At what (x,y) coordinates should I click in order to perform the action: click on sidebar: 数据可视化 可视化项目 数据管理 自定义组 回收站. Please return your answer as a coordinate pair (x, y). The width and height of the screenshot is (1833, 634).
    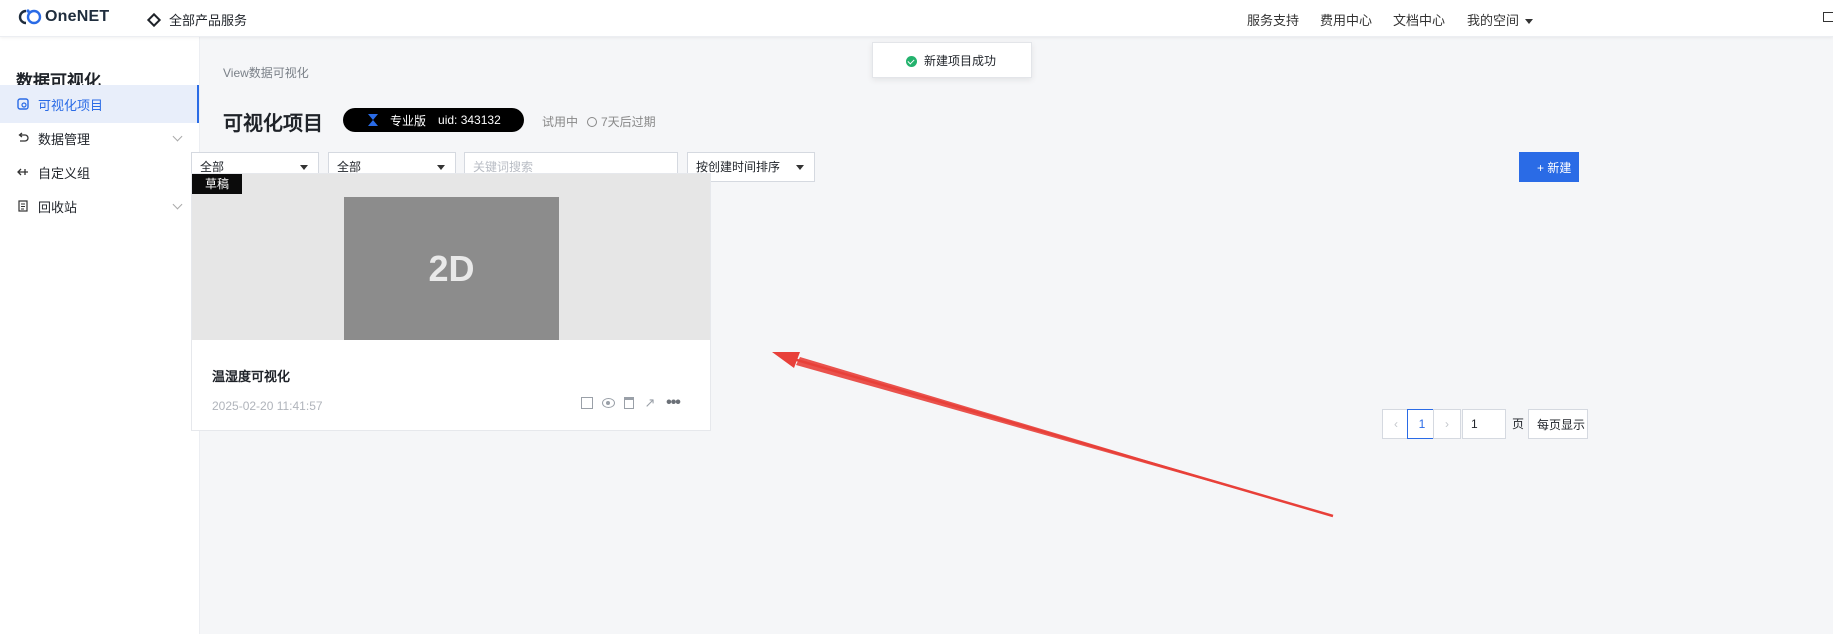
    Looking at the image, I should click on (100, 335).